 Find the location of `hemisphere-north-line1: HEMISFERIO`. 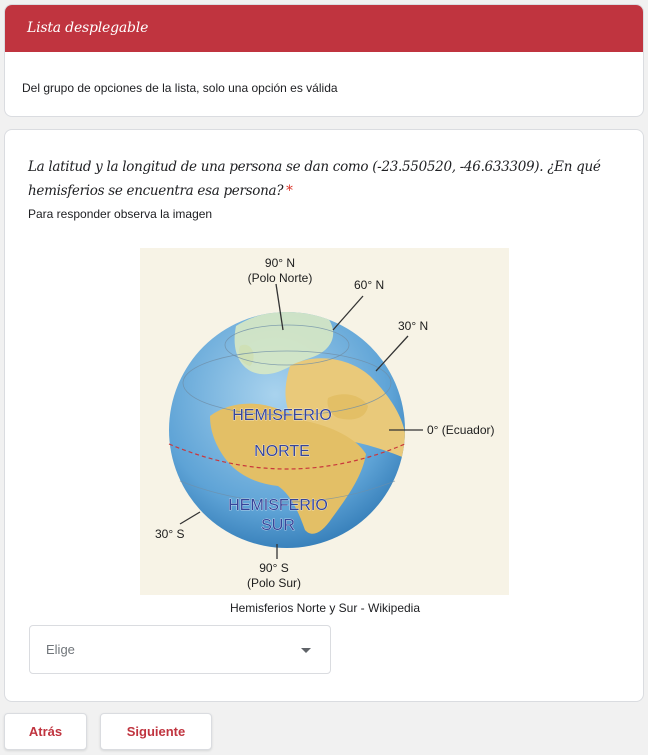

hemisphere-north-line1: HEMISFERIO is located at coordinates (282, 415).